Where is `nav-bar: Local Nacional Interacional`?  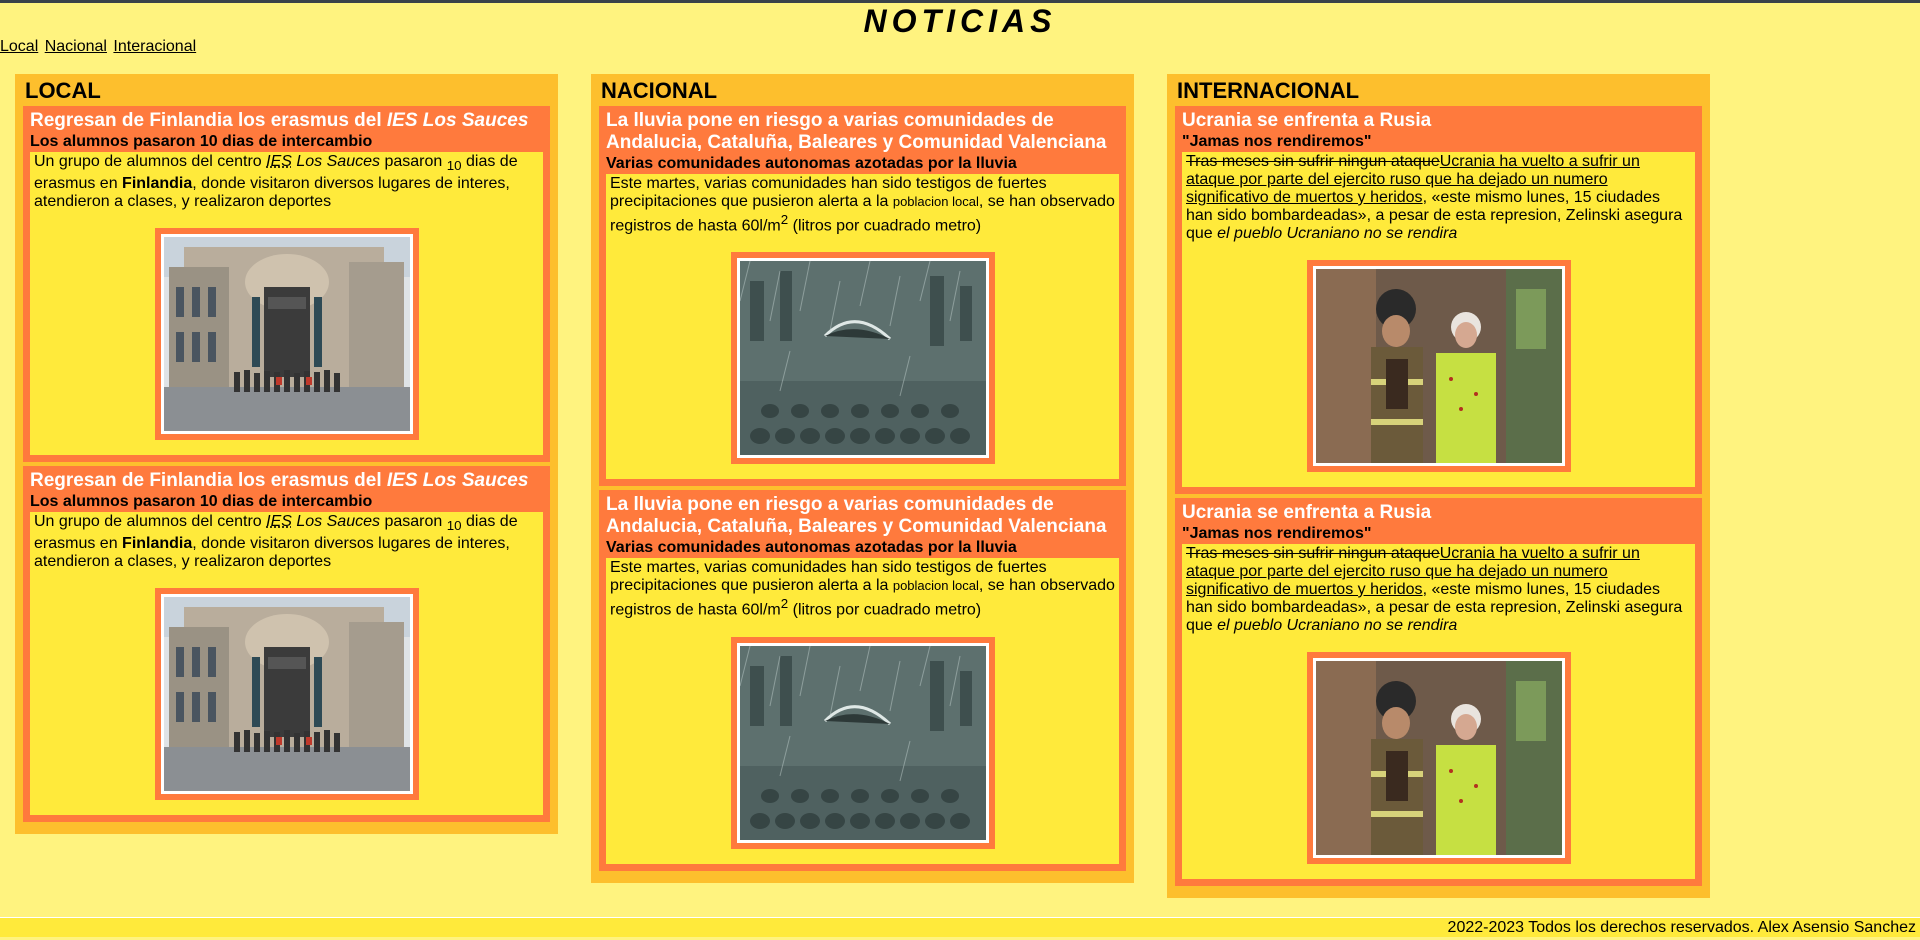
nav-bar: Local Nacional Interacional is located at coordinates (99, 47).